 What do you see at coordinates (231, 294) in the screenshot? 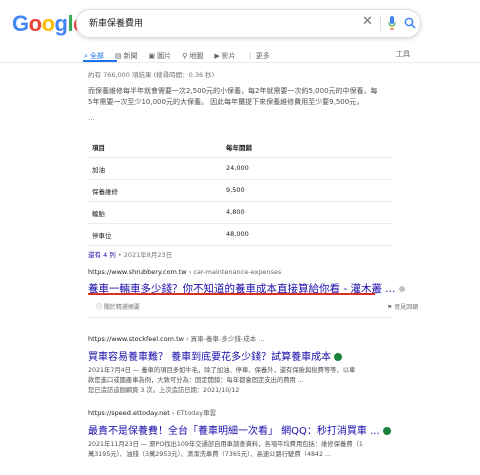
I see `red-underline-annotation` at bounding box center [231, 294].